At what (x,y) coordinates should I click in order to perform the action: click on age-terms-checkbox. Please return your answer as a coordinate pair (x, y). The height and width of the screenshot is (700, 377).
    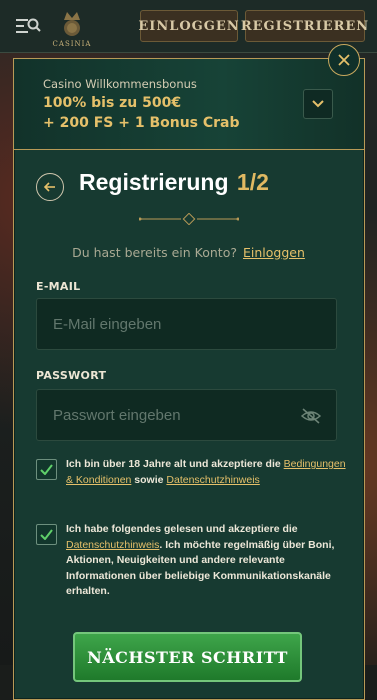
    Looking at the image, I should click on (46, 469).